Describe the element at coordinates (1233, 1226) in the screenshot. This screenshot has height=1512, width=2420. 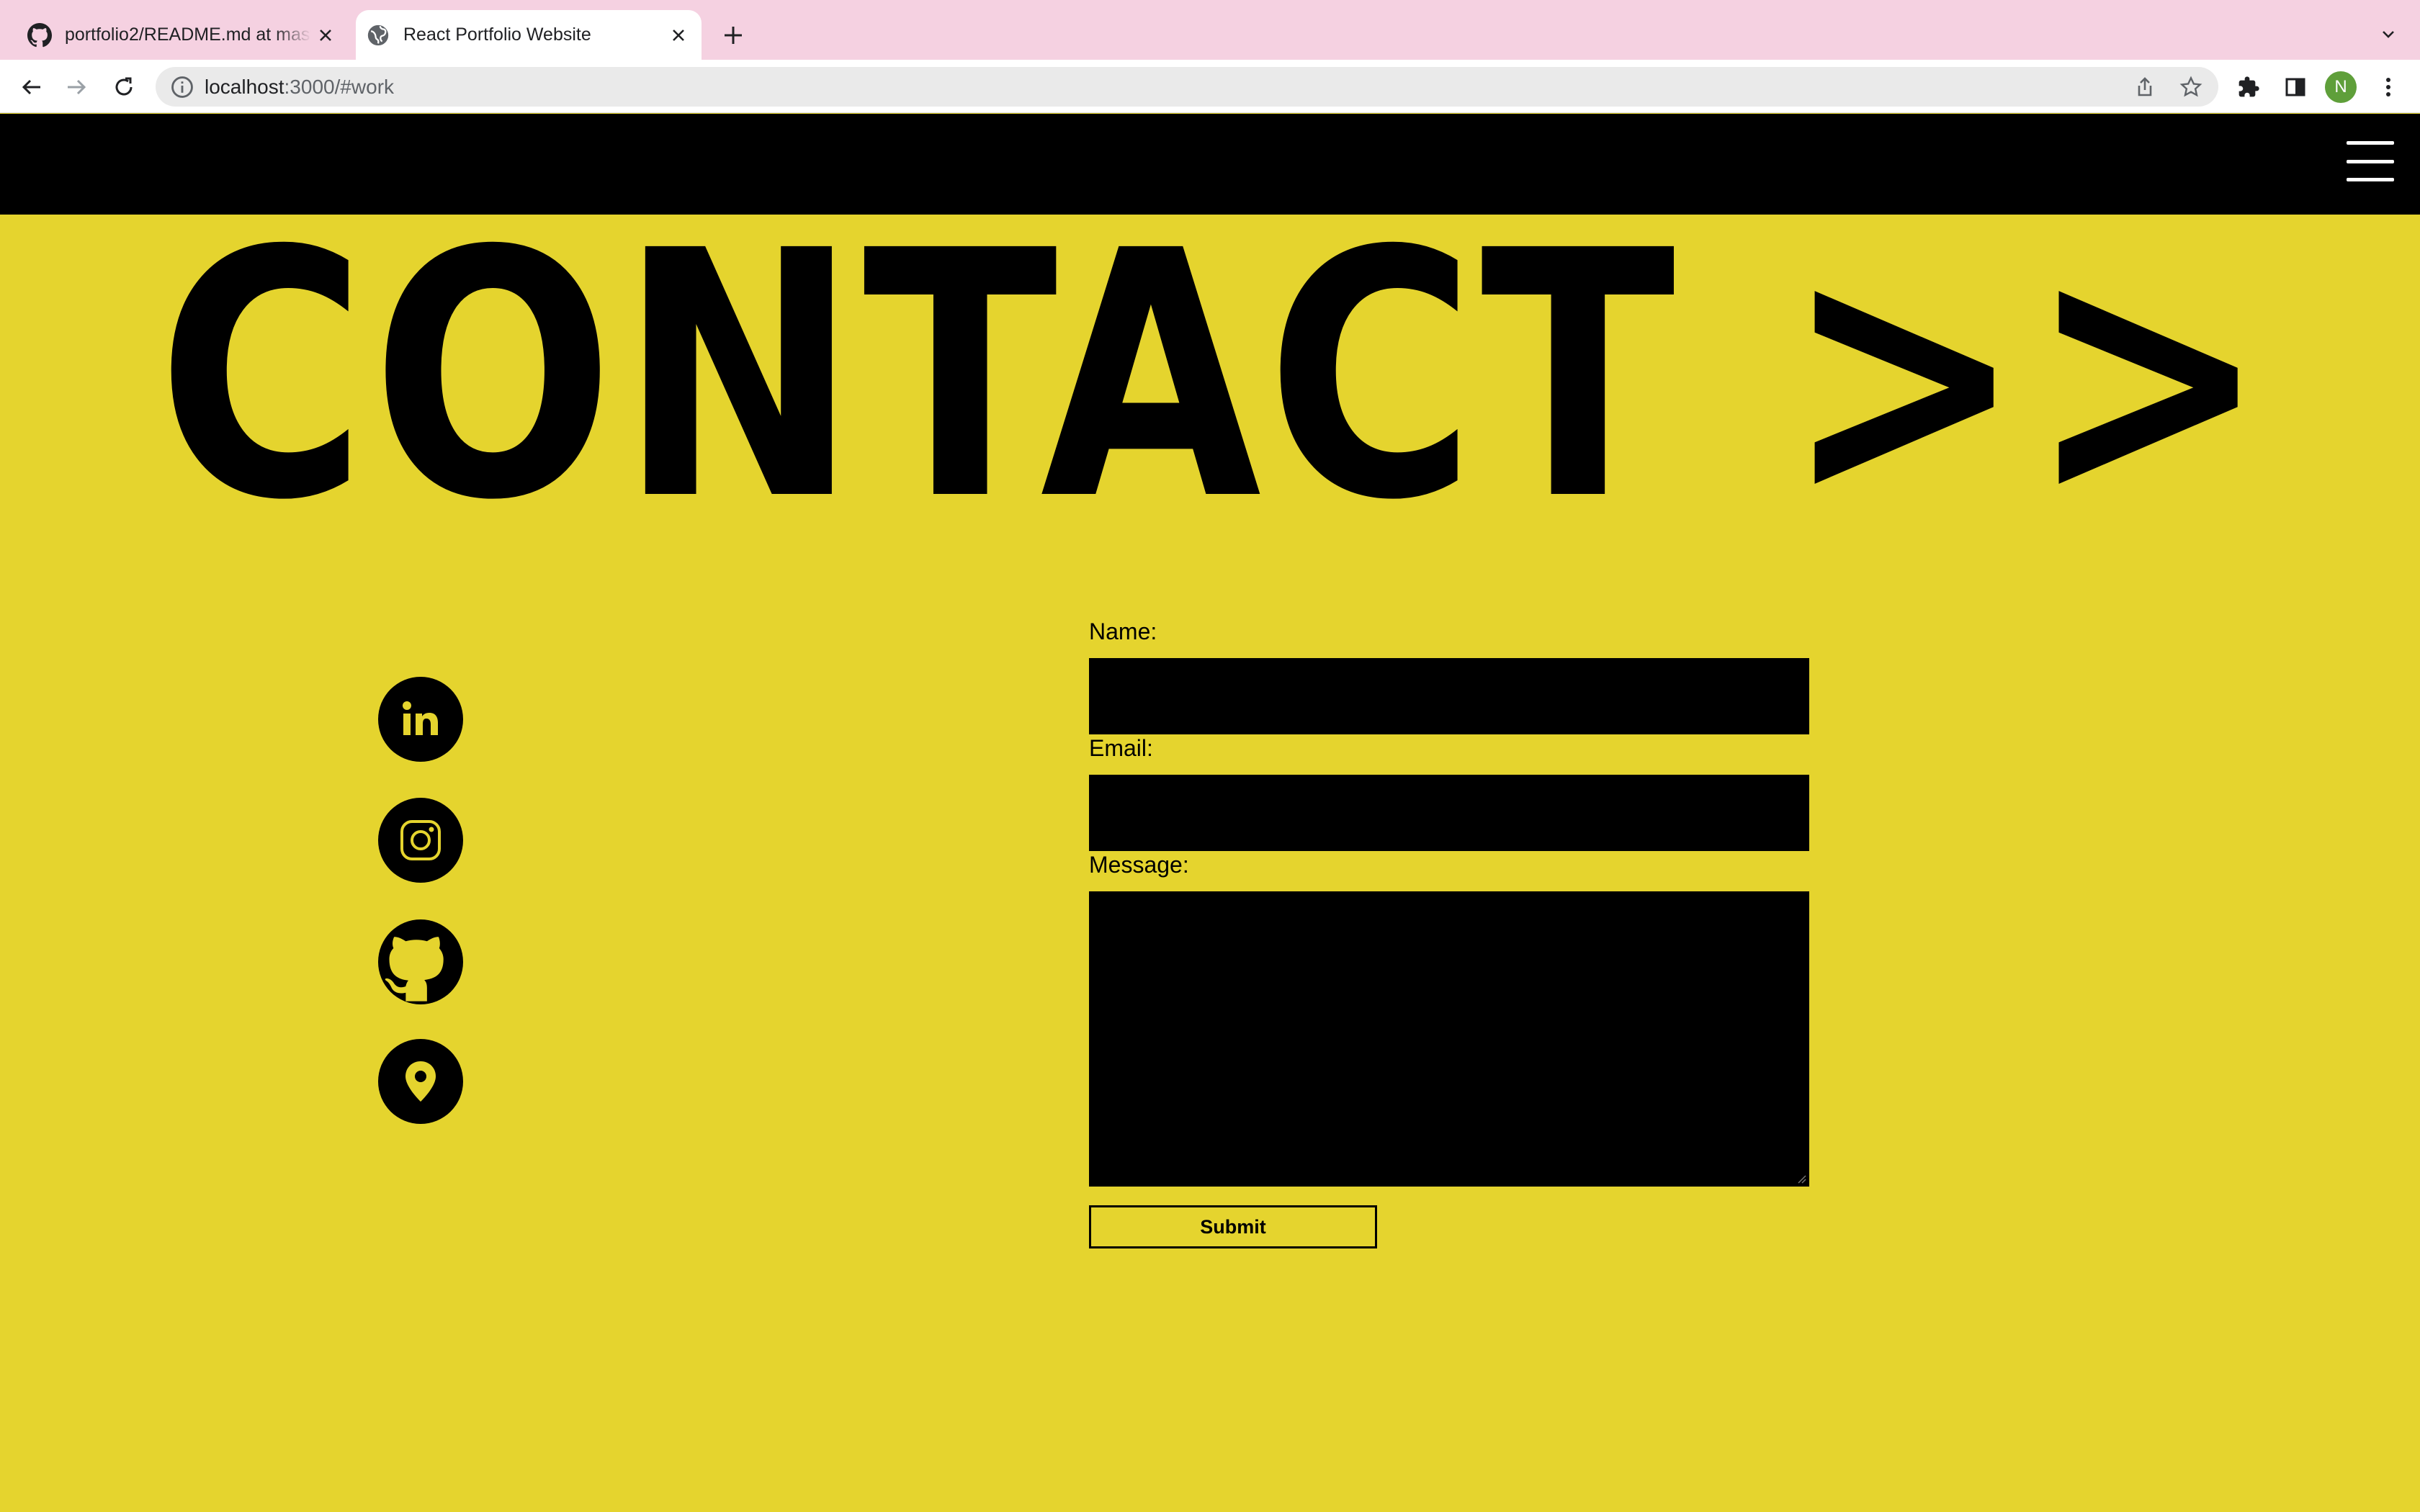
I see `submit-button: Submit` at that location.